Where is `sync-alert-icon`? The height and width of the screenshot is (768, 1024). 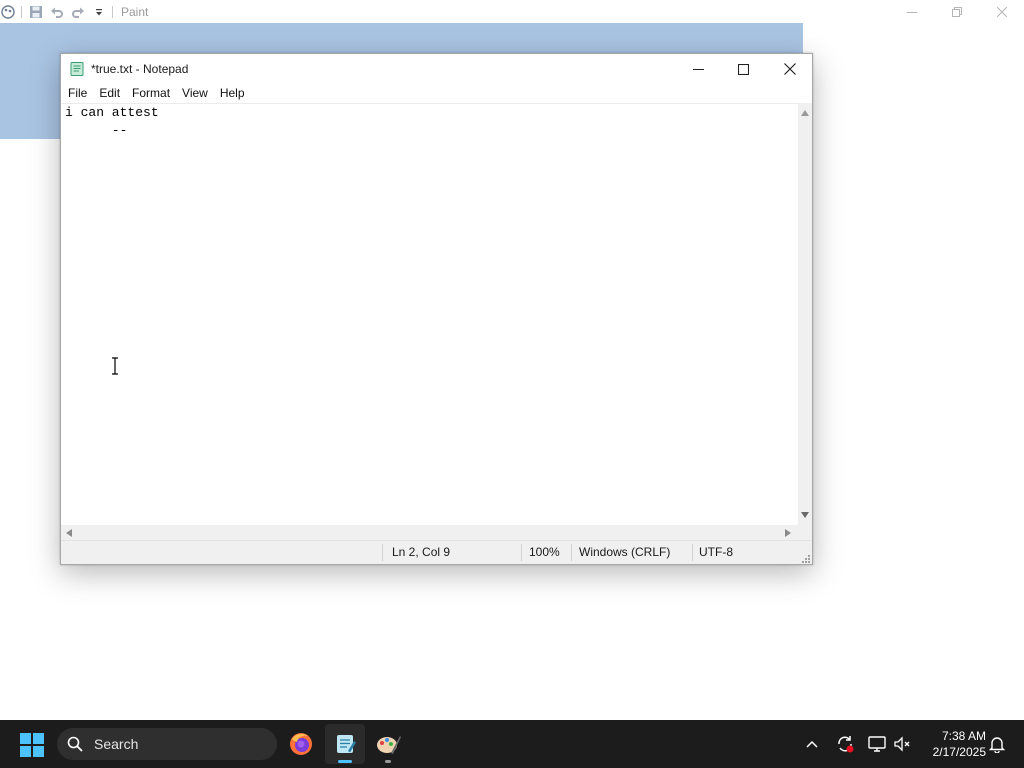
sync-alert-icon is located at coordinates (846, 744).